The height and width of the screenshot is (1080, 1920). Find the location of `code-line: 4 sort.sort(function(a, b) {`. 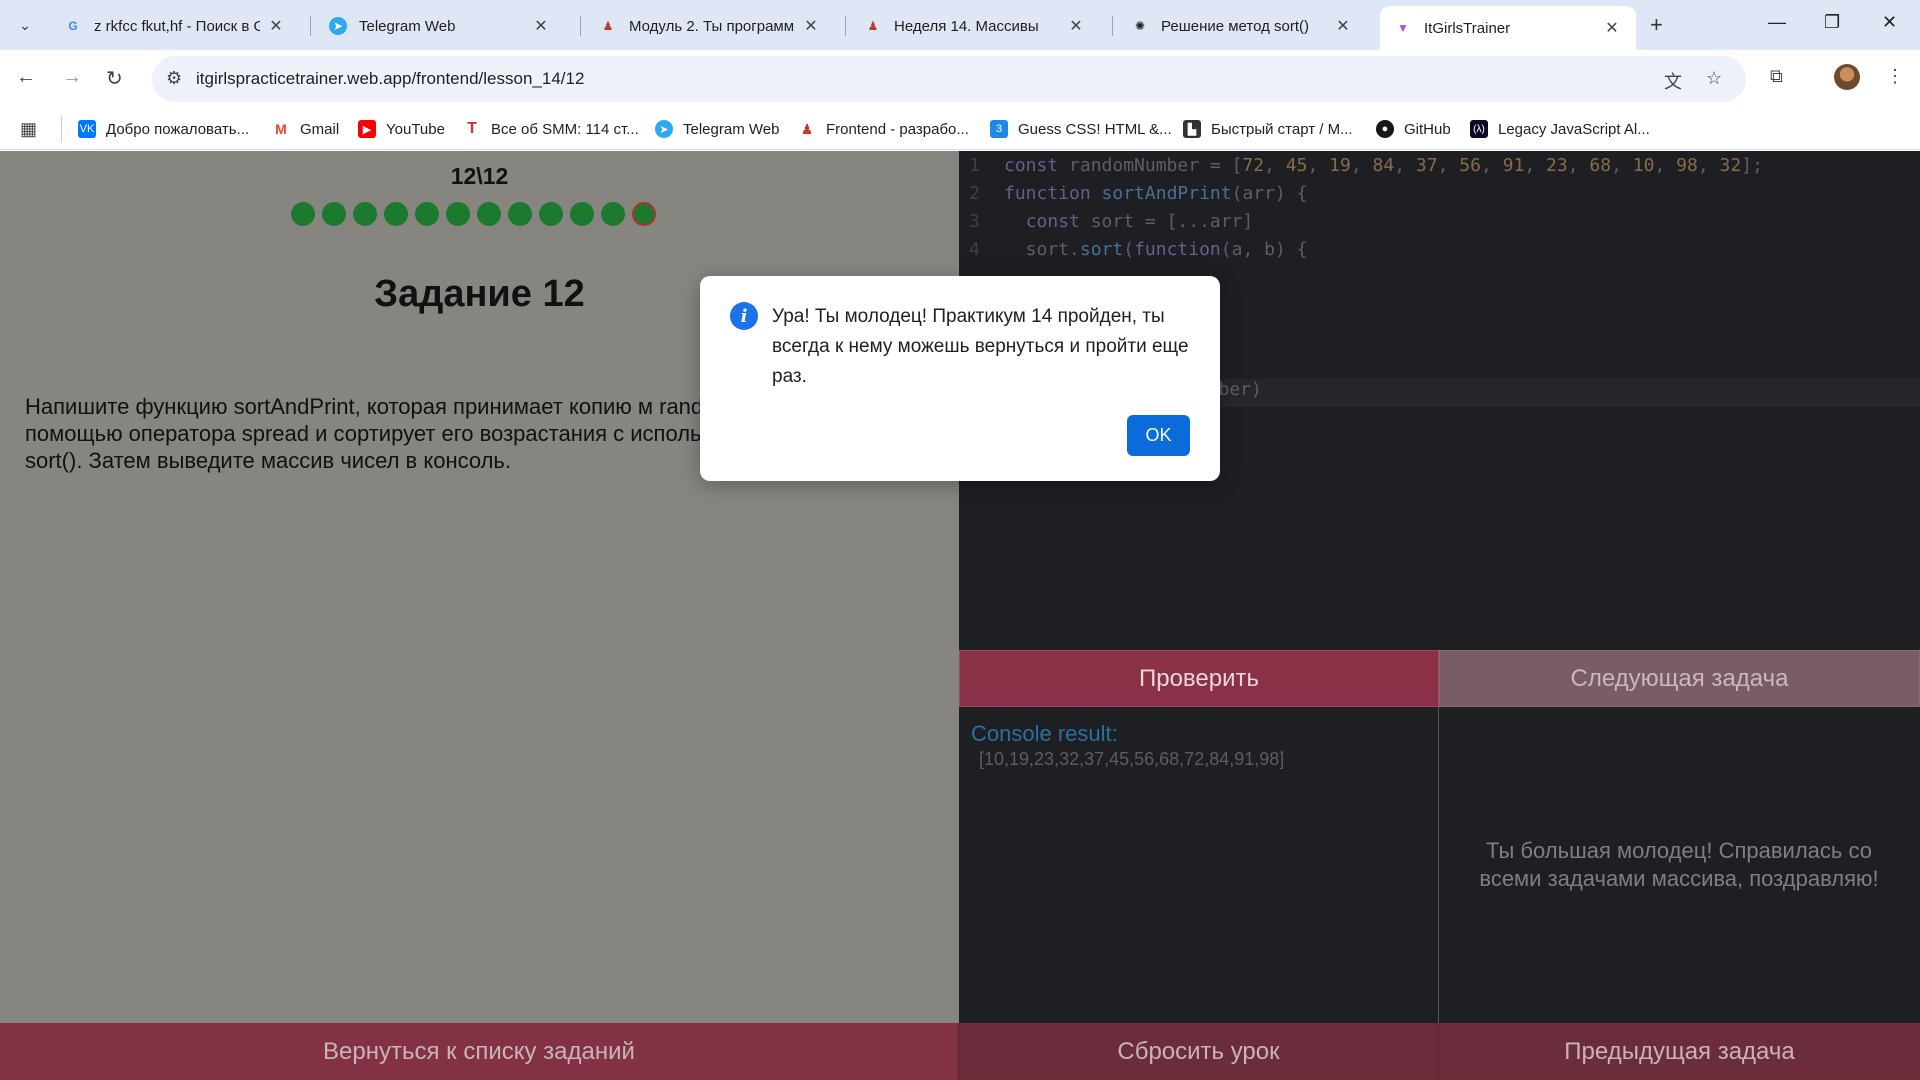

code-line: 4 sort.sort(function(a, b) { is located at coordinates (1439, 253).